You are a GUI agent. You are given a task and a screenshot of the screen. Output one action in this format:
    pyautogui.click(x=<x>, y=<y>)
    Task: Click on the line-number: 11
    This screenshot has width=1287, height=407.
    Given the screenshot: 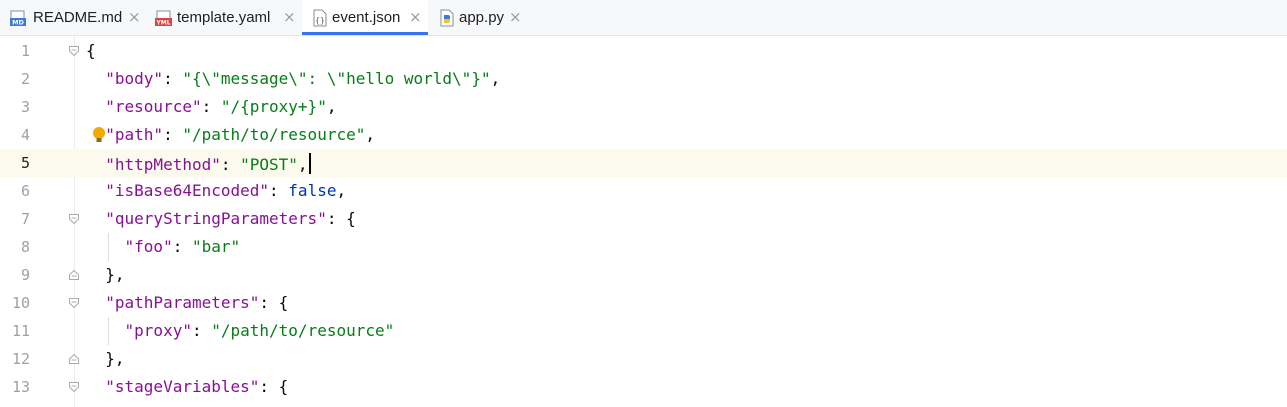 What is the action you would take?
    pyautogui.click(x=20, y=331)
    